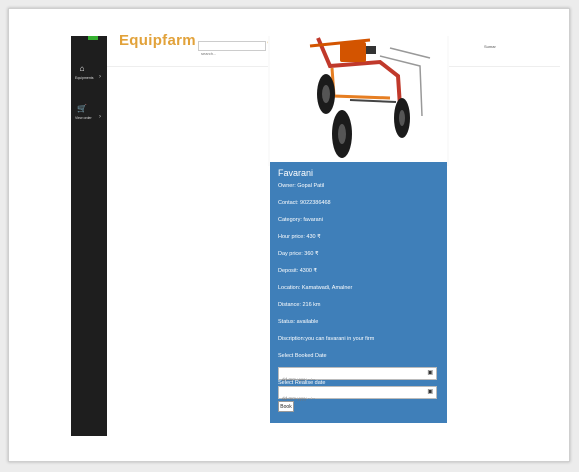 Image resolution: width=579 pixels, height=472 pixels. Describe the element at coordinates (82, 108) in the screenshot. I see `cart-icon: 🛒` at that location.